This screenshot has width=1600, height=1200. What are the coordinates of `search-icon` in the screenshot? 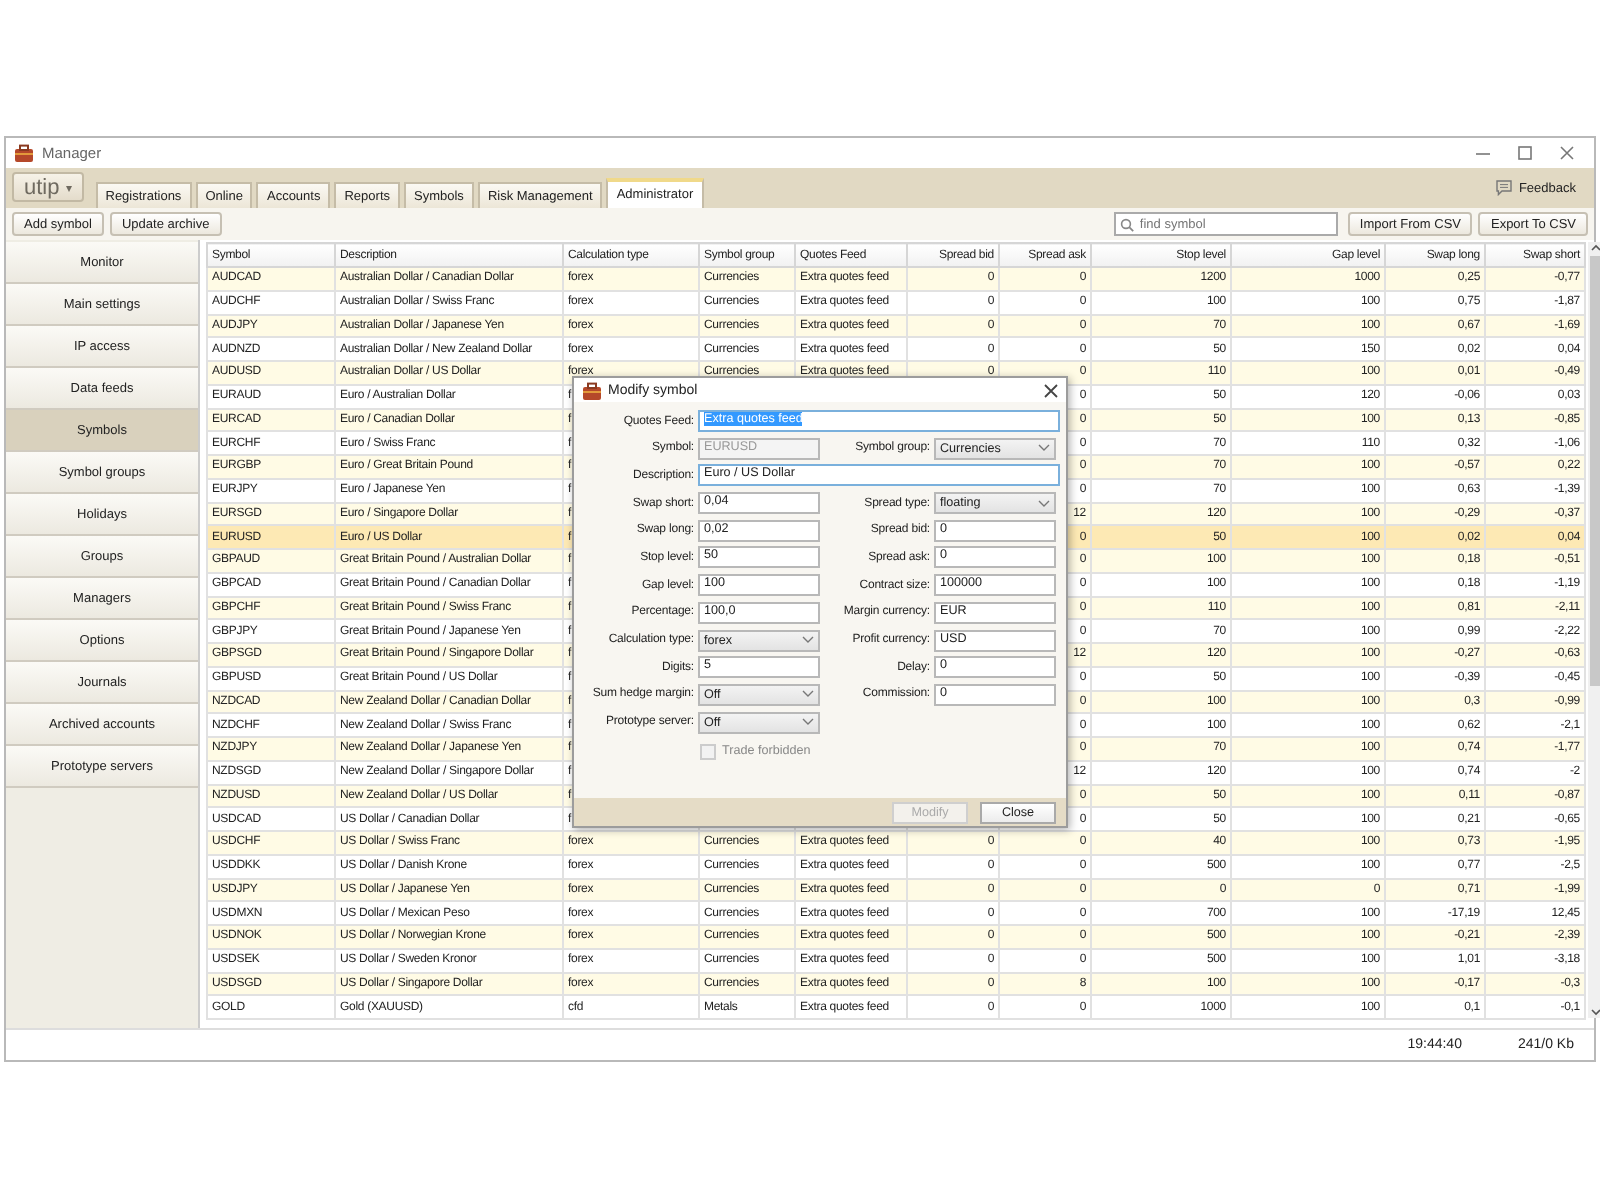 It's located at (1126, 225).